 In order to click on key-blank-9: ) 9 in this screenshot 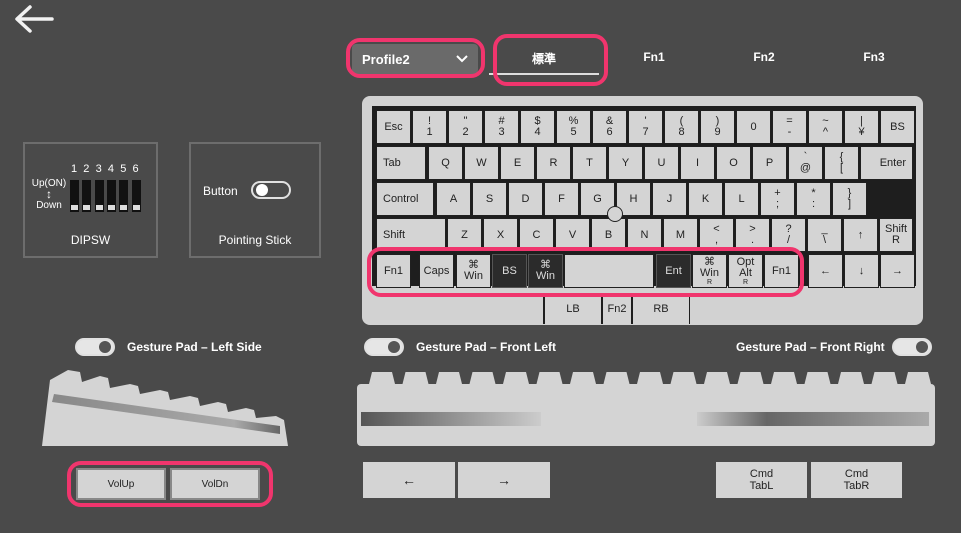, I will do `click(717, 127)`.